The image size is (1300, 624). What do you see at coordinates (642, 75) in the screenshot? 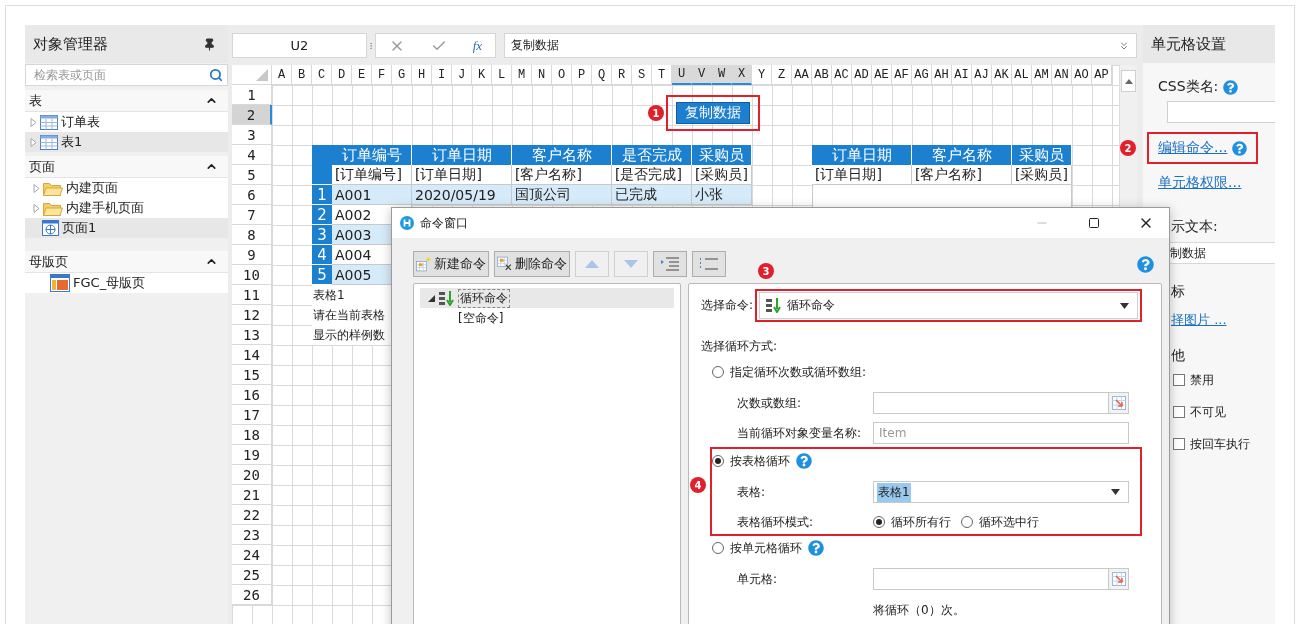
I see `column-header: S` at bounding box center [642, 75].